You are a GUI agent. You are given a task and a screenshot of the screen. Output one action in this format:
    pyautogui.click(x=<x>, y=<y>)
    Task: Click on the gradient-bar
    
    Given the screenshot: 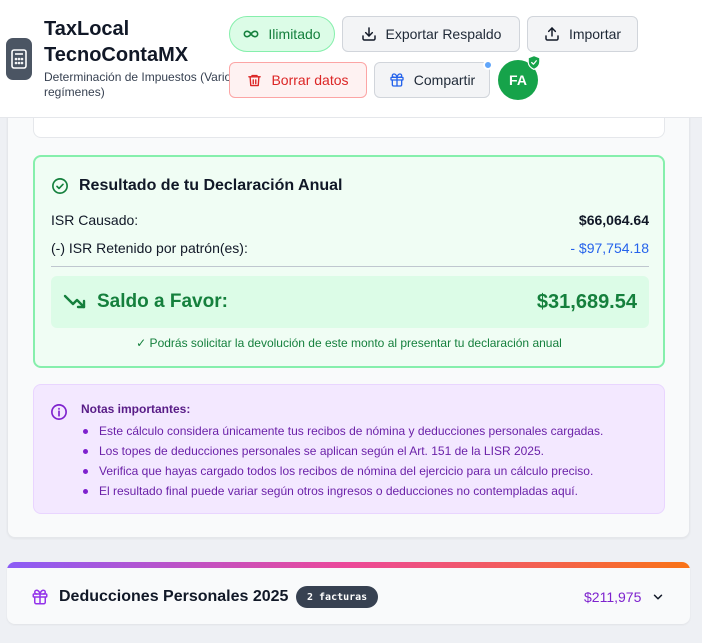 What is the action you would take?
    pyautogui.click(x=348, y=565)
    